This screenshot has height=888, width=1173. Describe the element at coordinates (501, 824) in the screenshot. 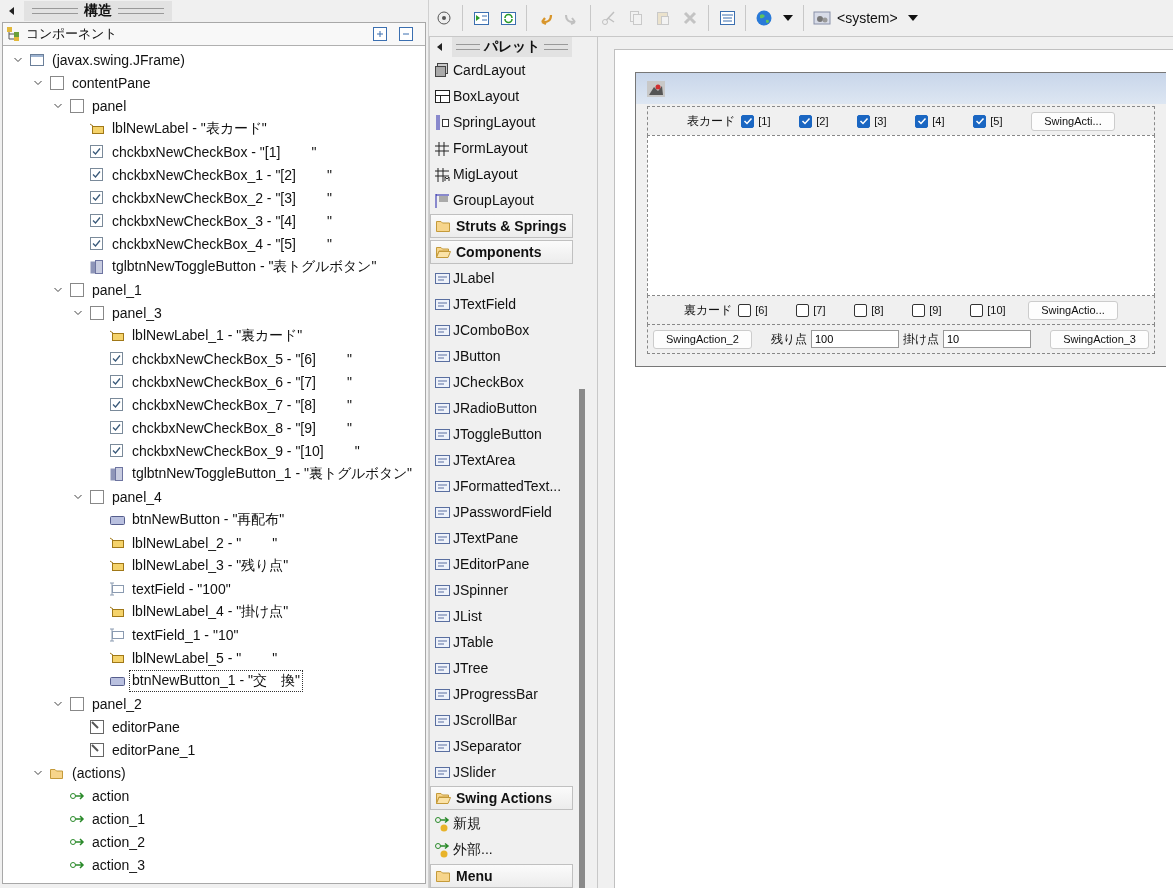

I see `palette-item: 新規` at that location.